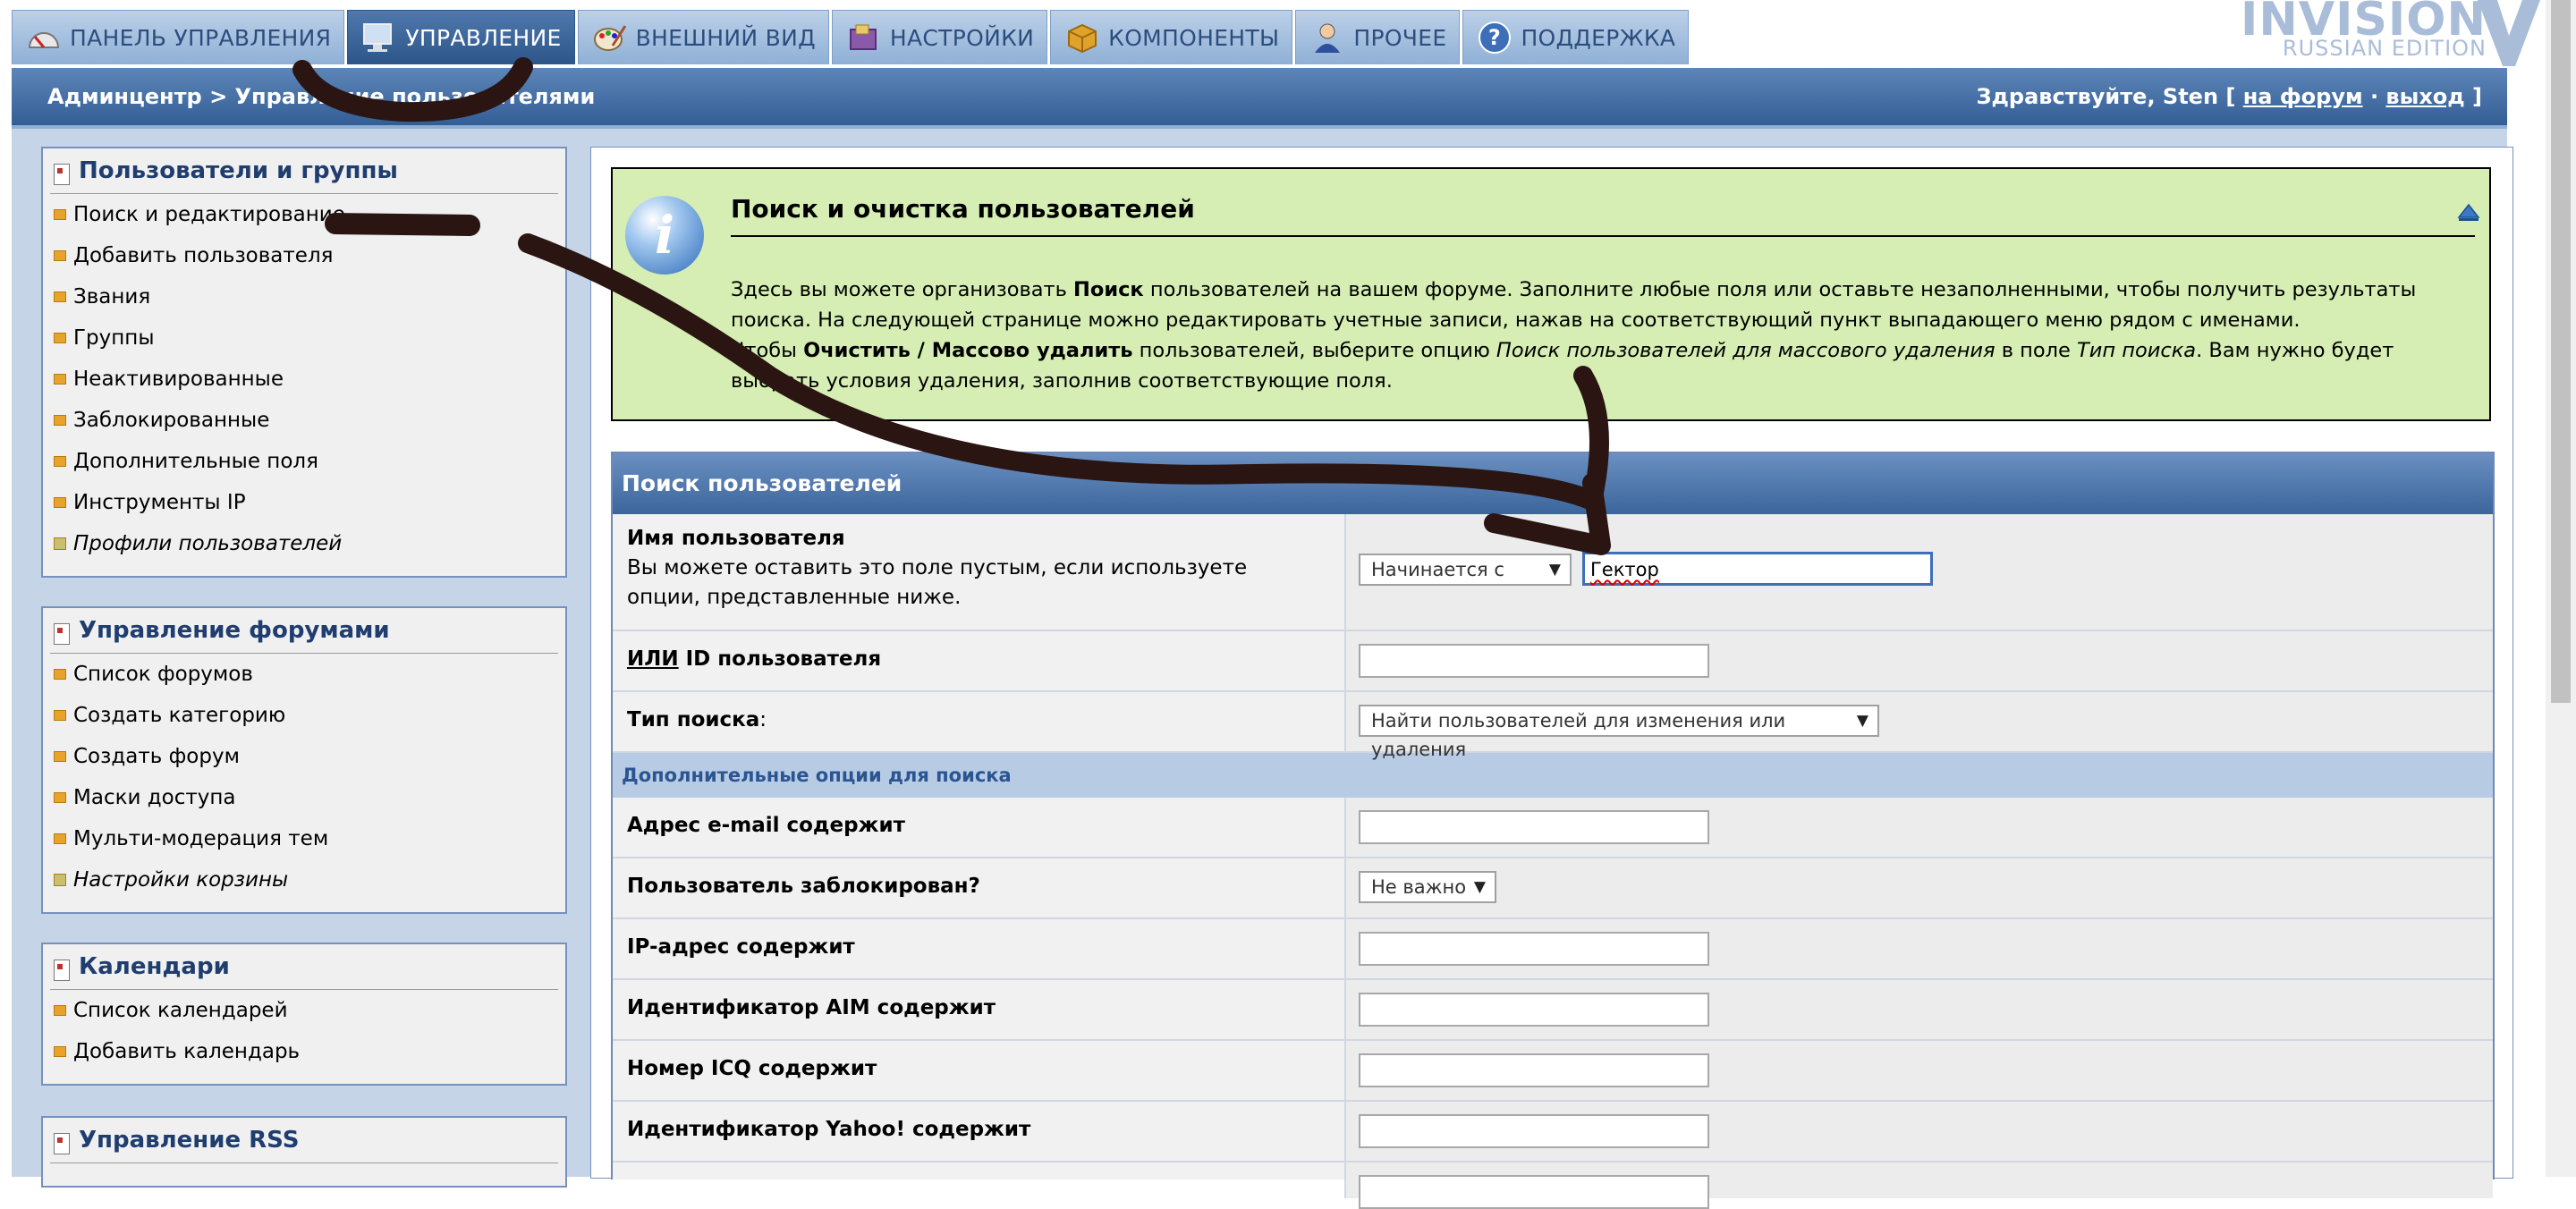  I want to click on sidebar-item-banned: Заблокированные, so click(304, 420).